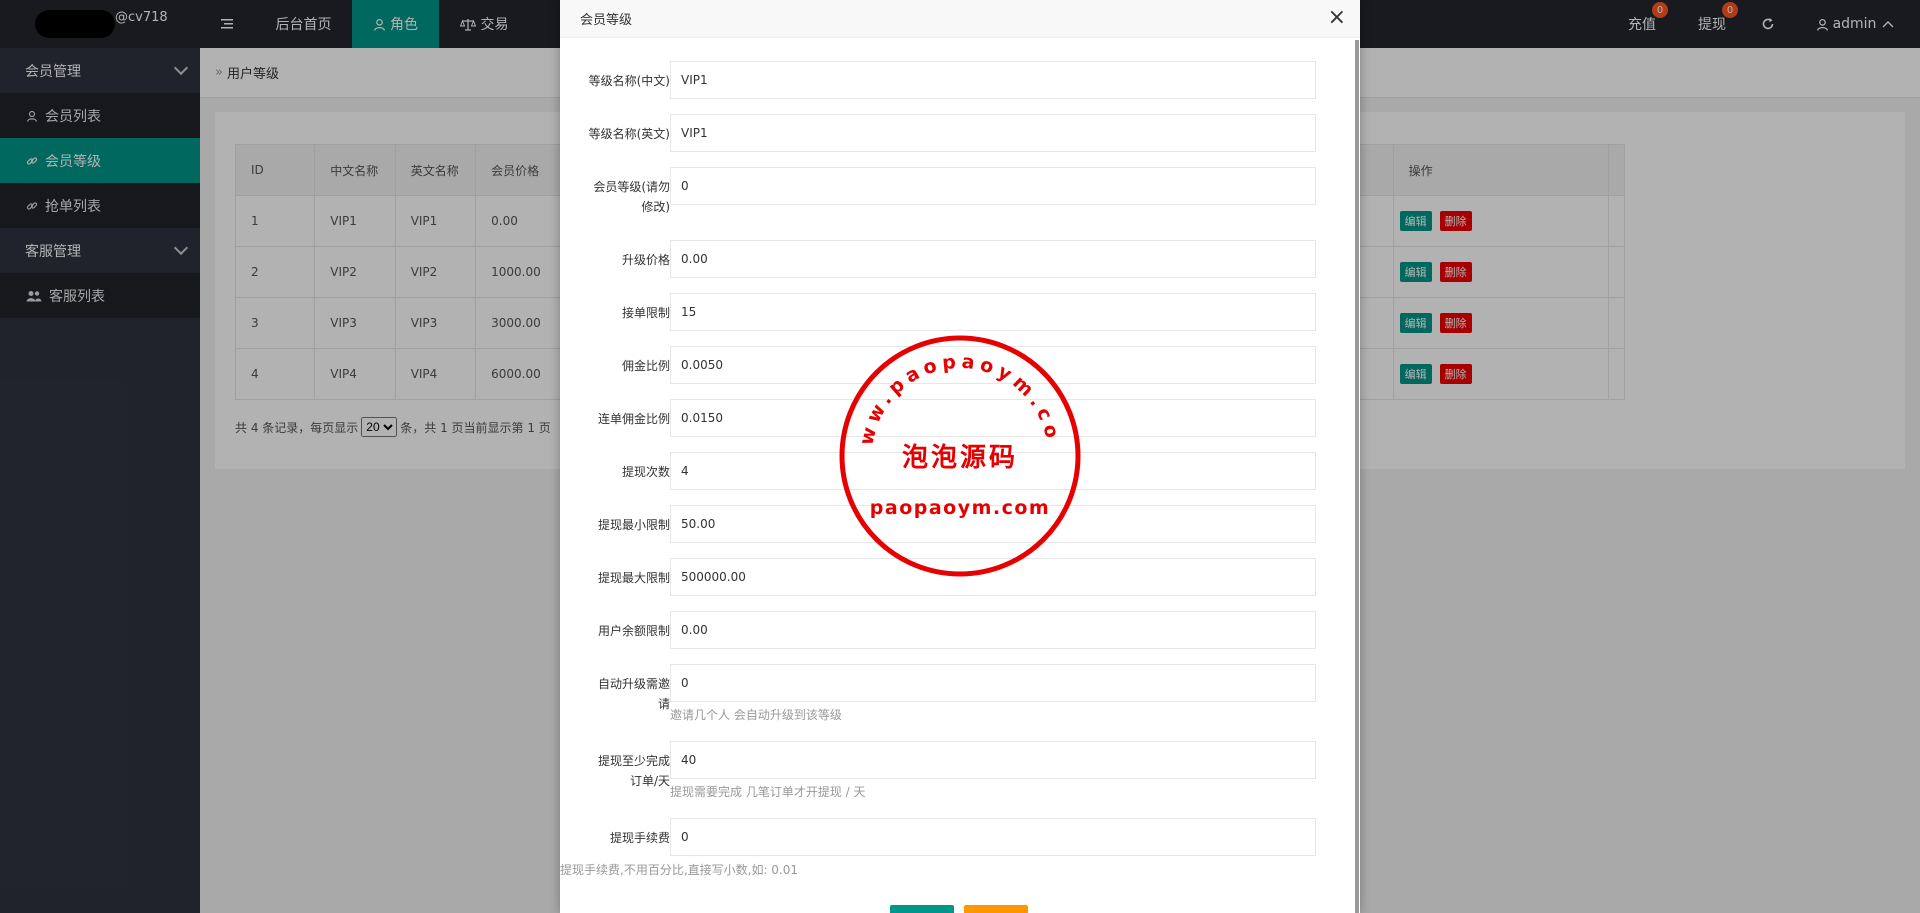 Image resolution: width=1920 pixels, height=913 pixels. Describe the element at coordinates (768, 792) in the screenshot. I see `min-orders-hint: 提现需要完成 几笔订单才开提现 / 天` at that location.